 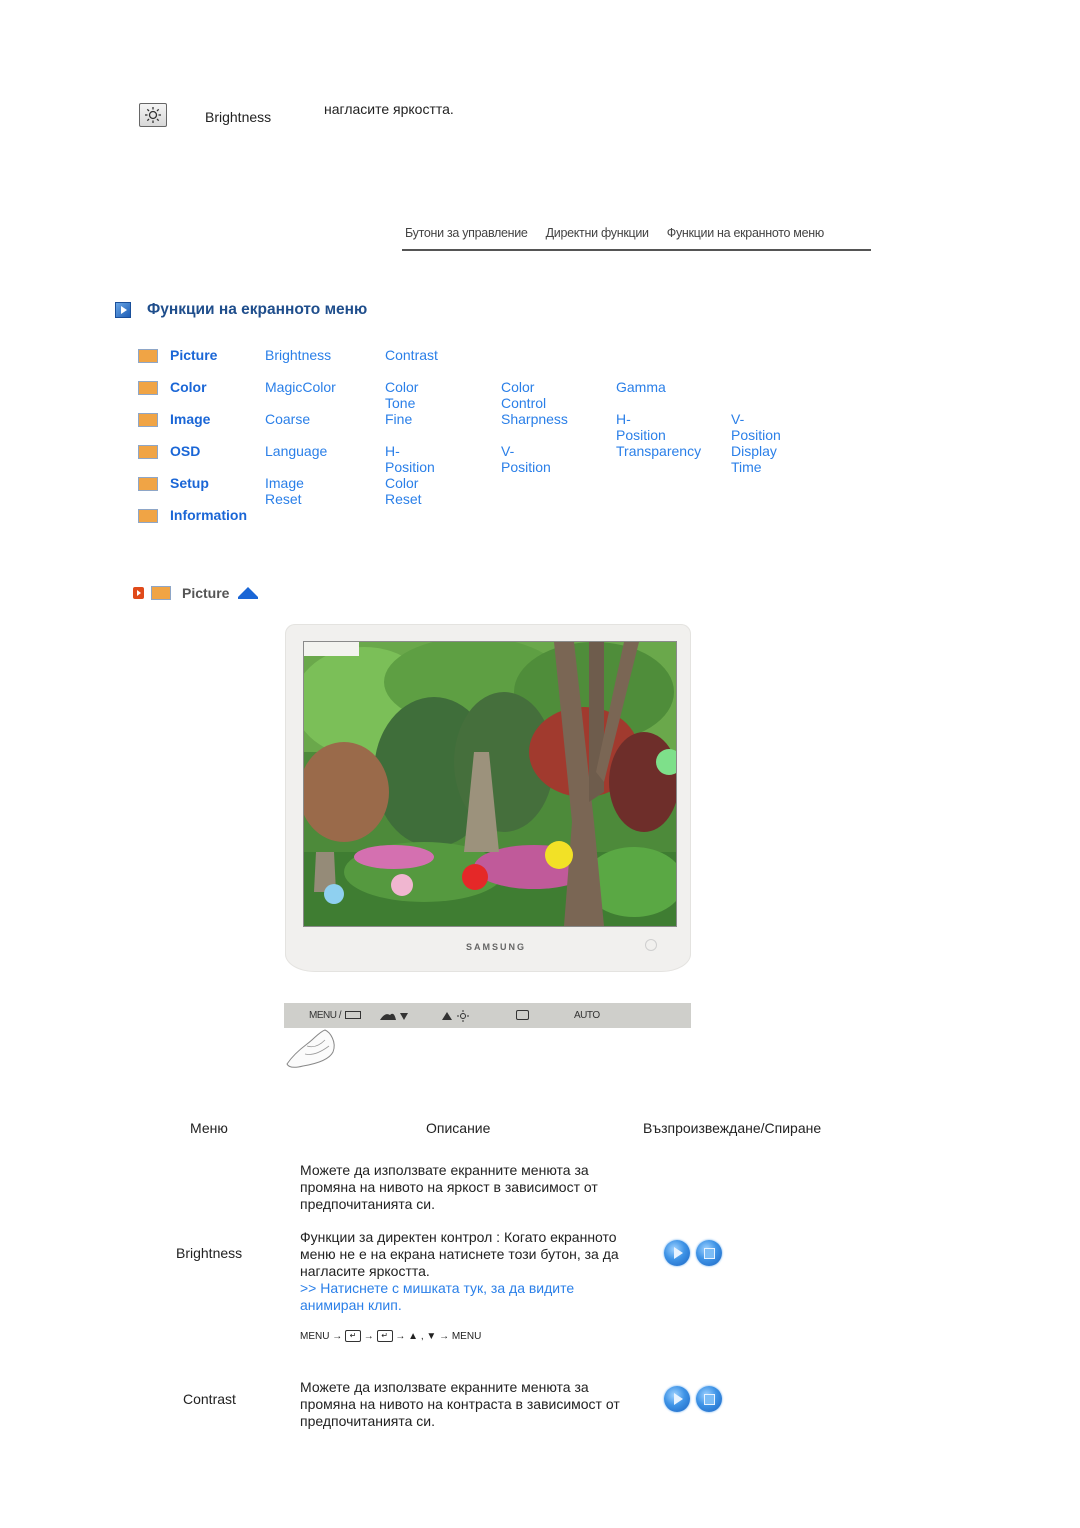 What do you see at coordinates (651, 945) in the screenshot?
I see `power-button-icon` at bounding box center [651, 945].